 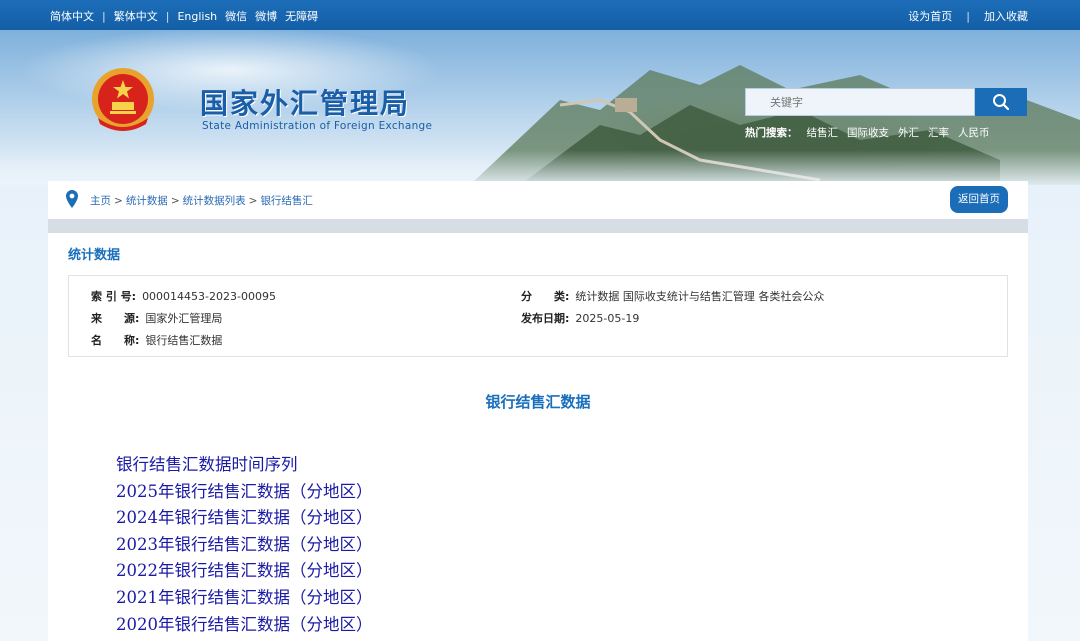 I want to click on breadcrumb: 主页 > 统计数据 > 统计数据列表 > 银行结售汇, so click(x=201, y=200).